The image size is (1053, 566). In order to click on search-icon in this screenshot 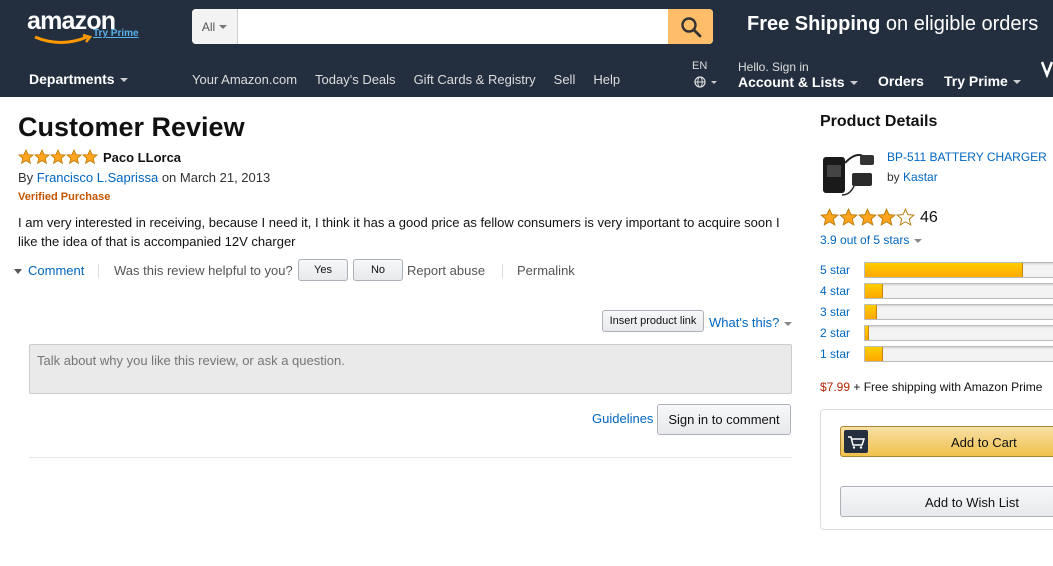, I will do `click(690, 26)`.